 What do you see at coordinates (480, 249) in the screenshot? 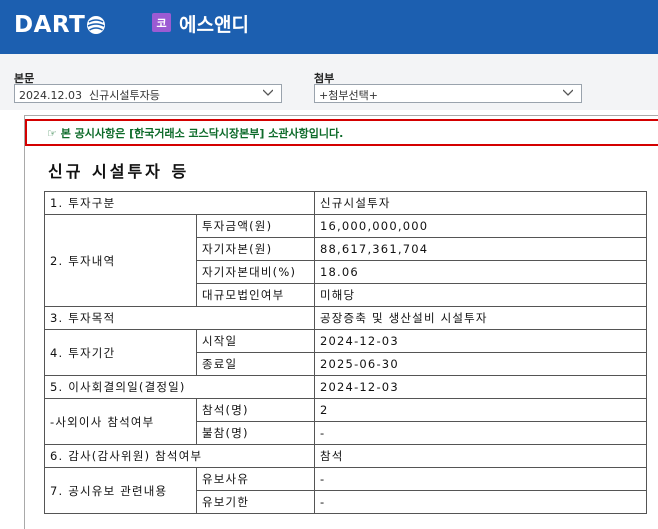
I see `row-value: 88,617,361,704` at bounding box center [480, 249].